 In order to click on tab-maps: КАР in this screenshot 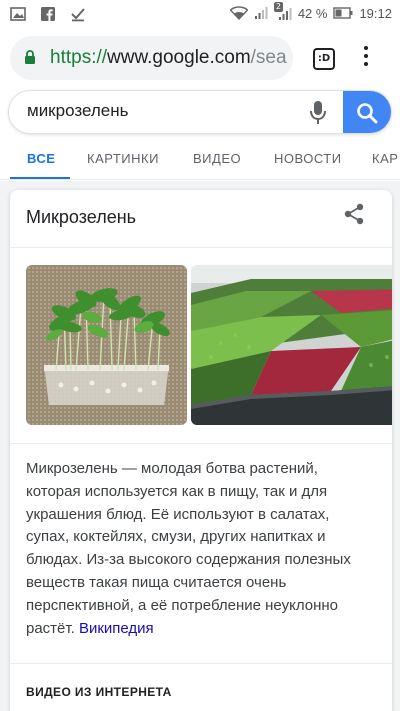, I will do `click(385, 158)`.